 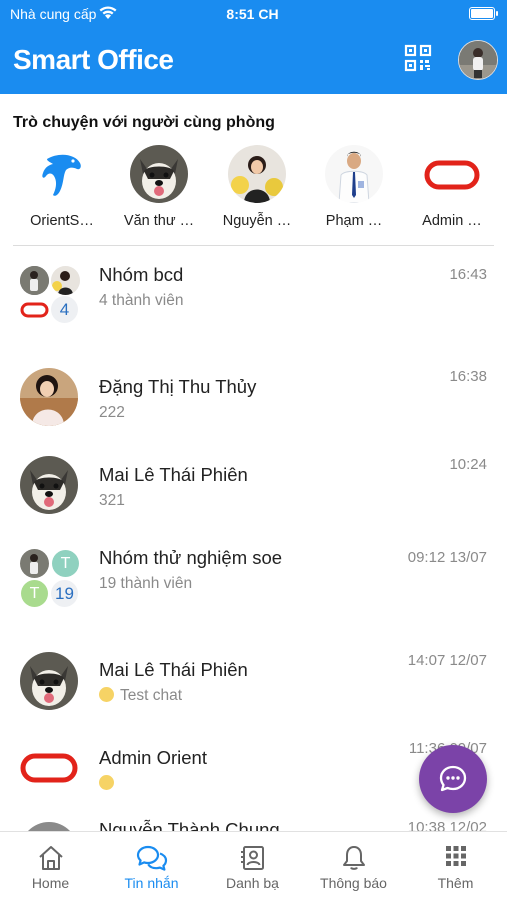 I want to click on bell-icon, so click(x=353, y=858).